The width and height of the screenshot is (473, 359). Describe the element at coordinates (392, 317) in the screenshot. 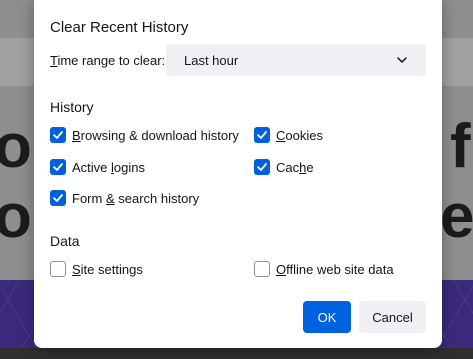

I see `cancel-button: Cancel` at that location.